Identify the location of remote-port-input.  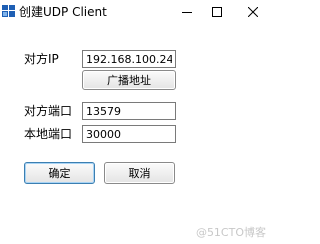
(129, 111).